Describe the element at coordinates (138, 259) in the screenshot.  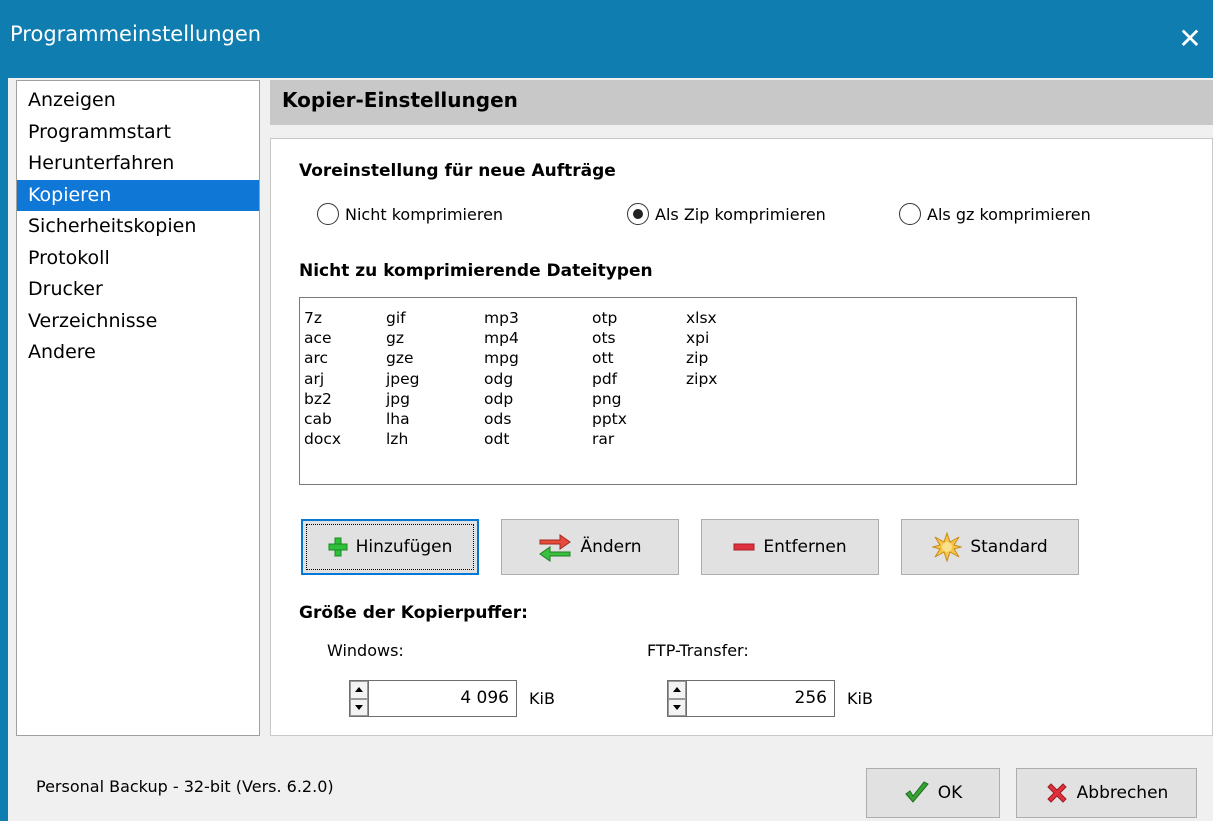
I see `sidebar-item-protokoll: Protokoll` at that location.